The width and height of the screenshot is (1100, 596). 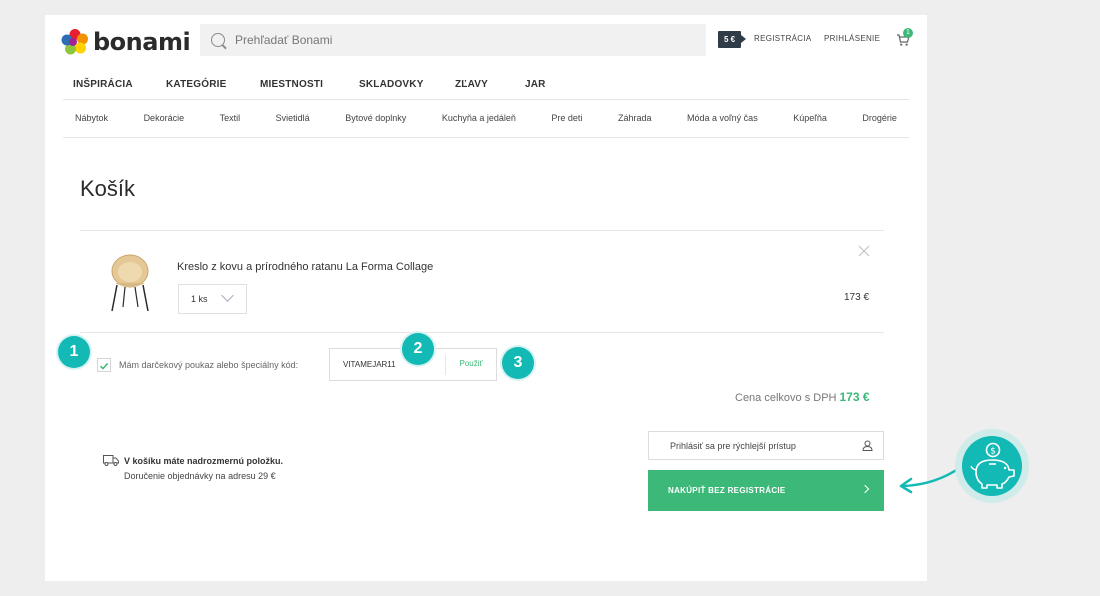 What do you see at coordinates (200, 476) in the screenshot?
I see `oversize-shipping-text: Doručenie objednávky na adresu 29 €` at bounding box center [200, 476].